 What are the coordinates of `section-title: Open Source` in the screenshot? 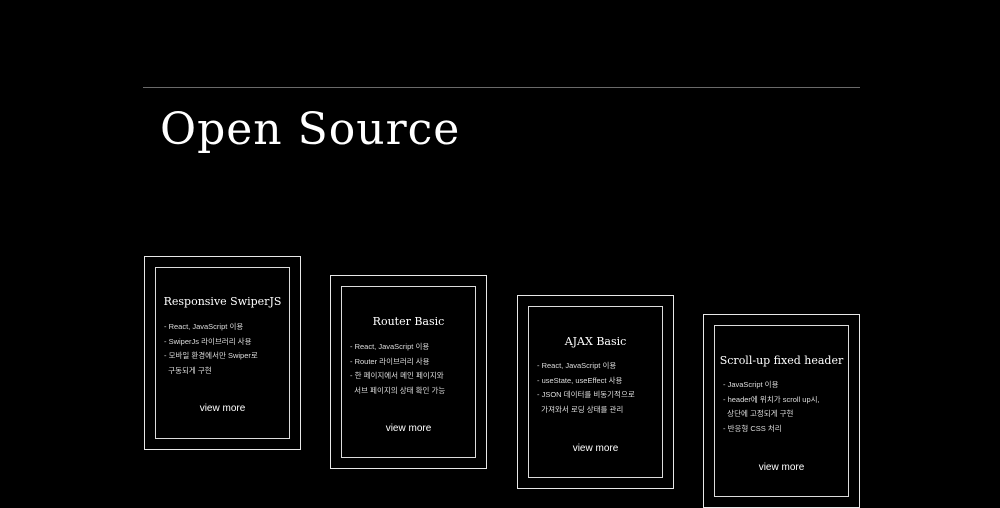 It's located at (310, 129).